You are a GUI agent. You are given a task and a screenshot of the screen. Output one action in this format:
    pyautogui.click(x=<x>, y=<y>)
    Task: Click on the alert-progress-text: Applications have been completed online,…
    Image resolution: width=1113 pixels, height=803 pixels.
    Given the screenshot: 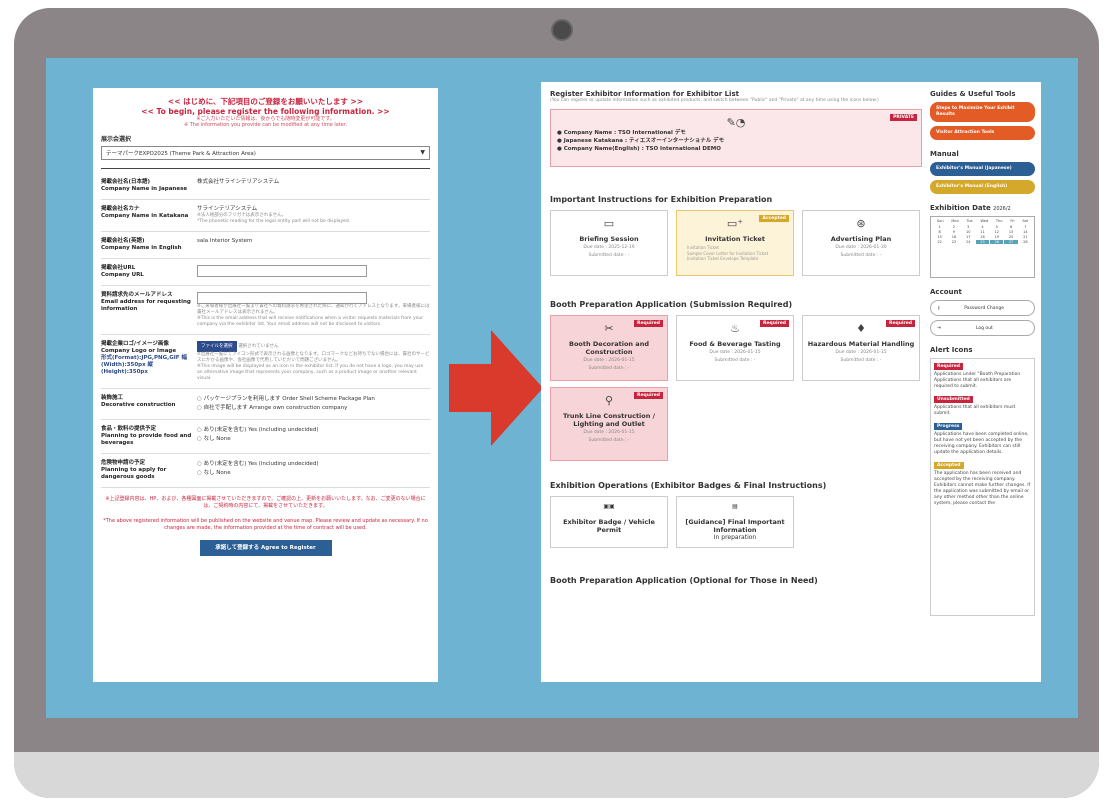 What is the action you would take?
    pyautogui.click(x=981, y=443)
    